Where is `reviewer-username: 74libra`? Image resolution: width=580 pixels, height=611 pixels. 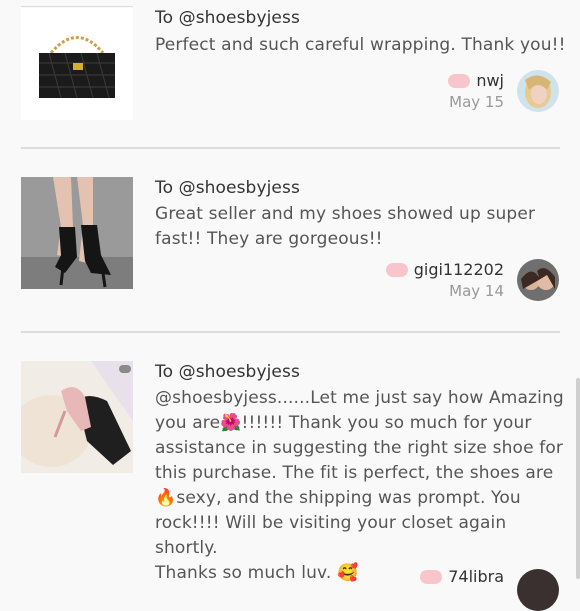 reviewer-username: 74libra is located at coordinates (476, 576).